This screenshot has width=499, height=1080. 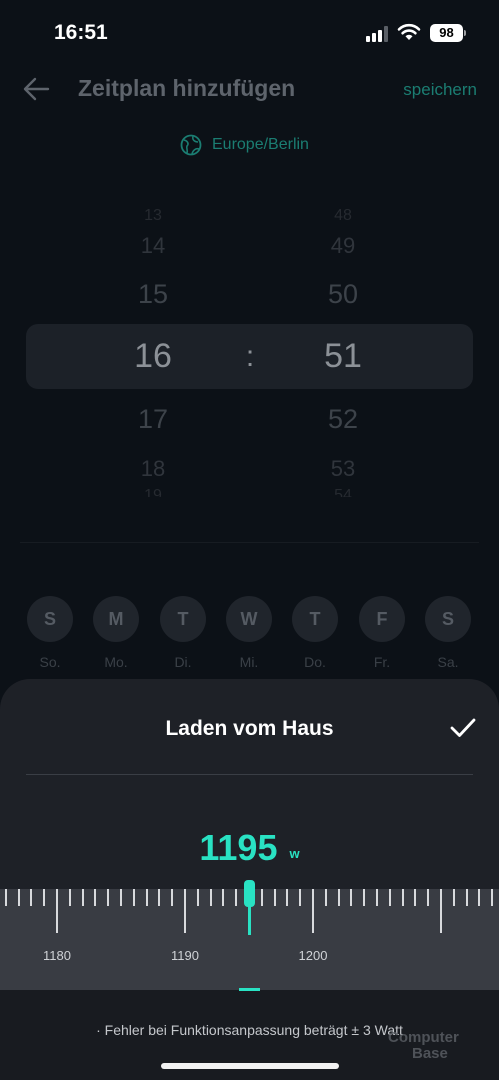 What do you see at coordinates (183, 662) in the screenshot?
I see `day-label: Di.` at bounding box center [183, 662].